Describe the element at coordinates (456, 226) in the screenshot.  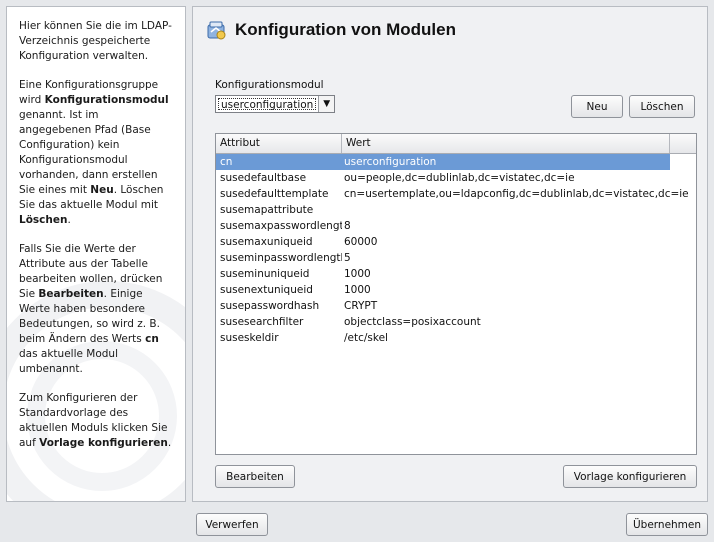
I see `table-row: susemaxpasswordlength 8` at that location.